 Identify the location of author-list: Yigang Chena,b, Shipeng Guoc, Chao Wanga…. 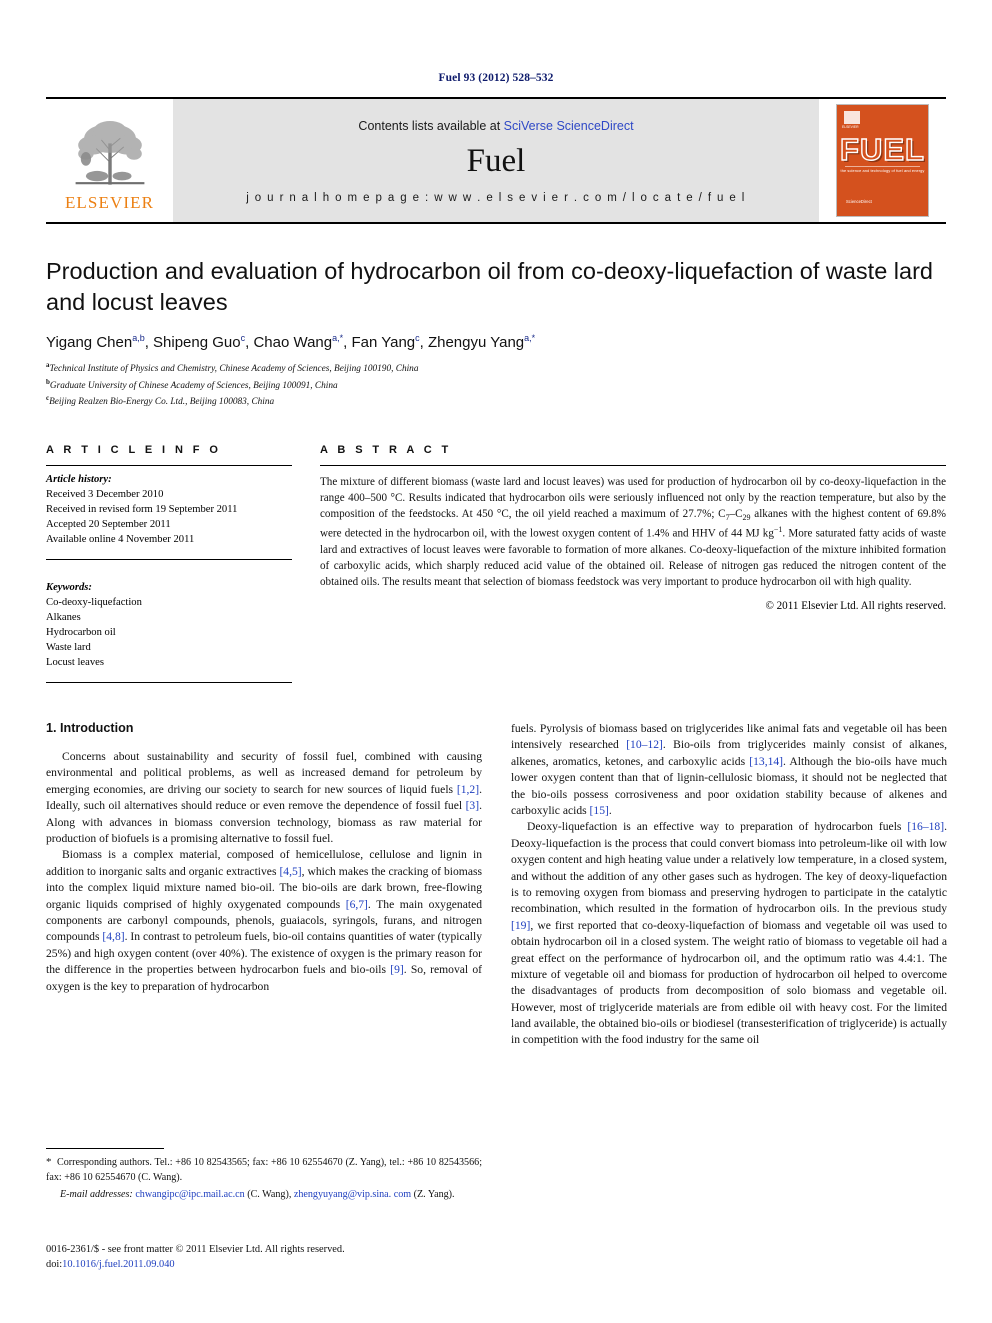
(291, 342).